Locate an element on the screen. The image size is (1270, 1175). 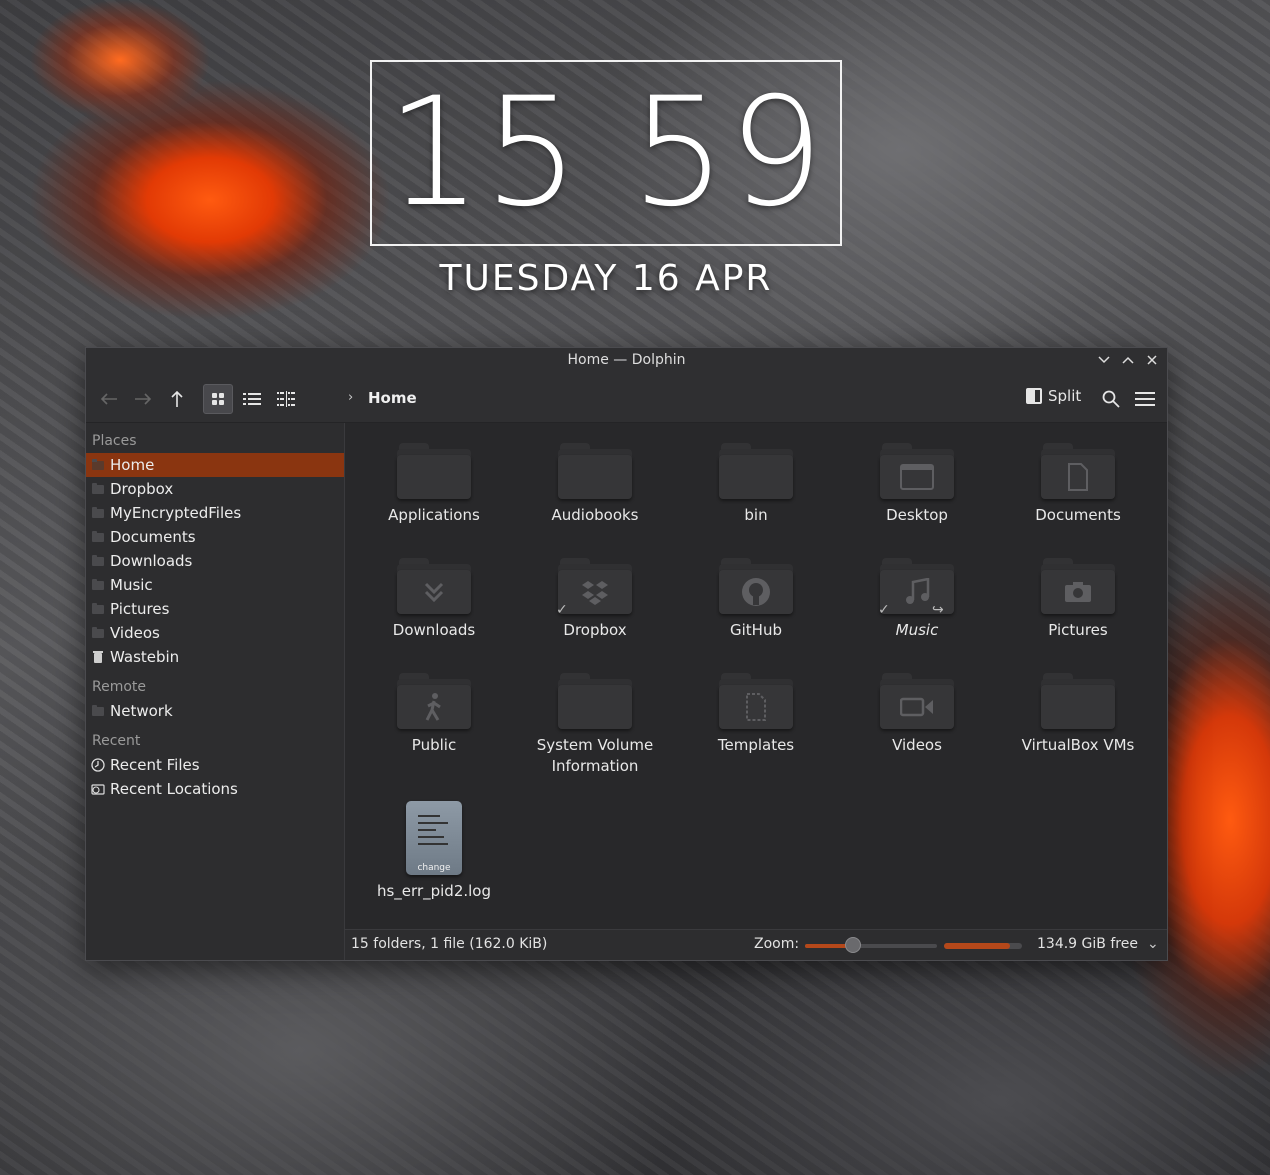
home-folder-icon is located at coordinates (98, 464).